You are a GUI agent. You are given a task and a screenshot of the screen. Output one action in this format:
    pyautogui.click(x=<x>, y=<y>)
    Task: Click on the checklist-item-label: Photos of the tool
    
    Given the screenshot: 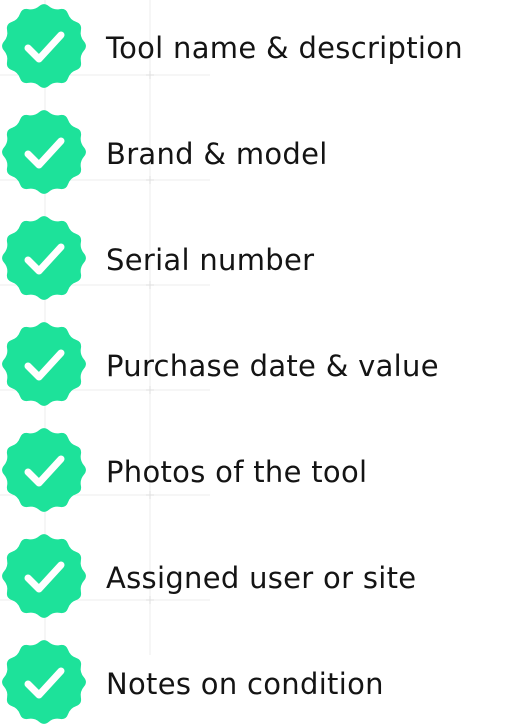 What is the action you would take?
    pyautogui.click(x=237, y=471)
    